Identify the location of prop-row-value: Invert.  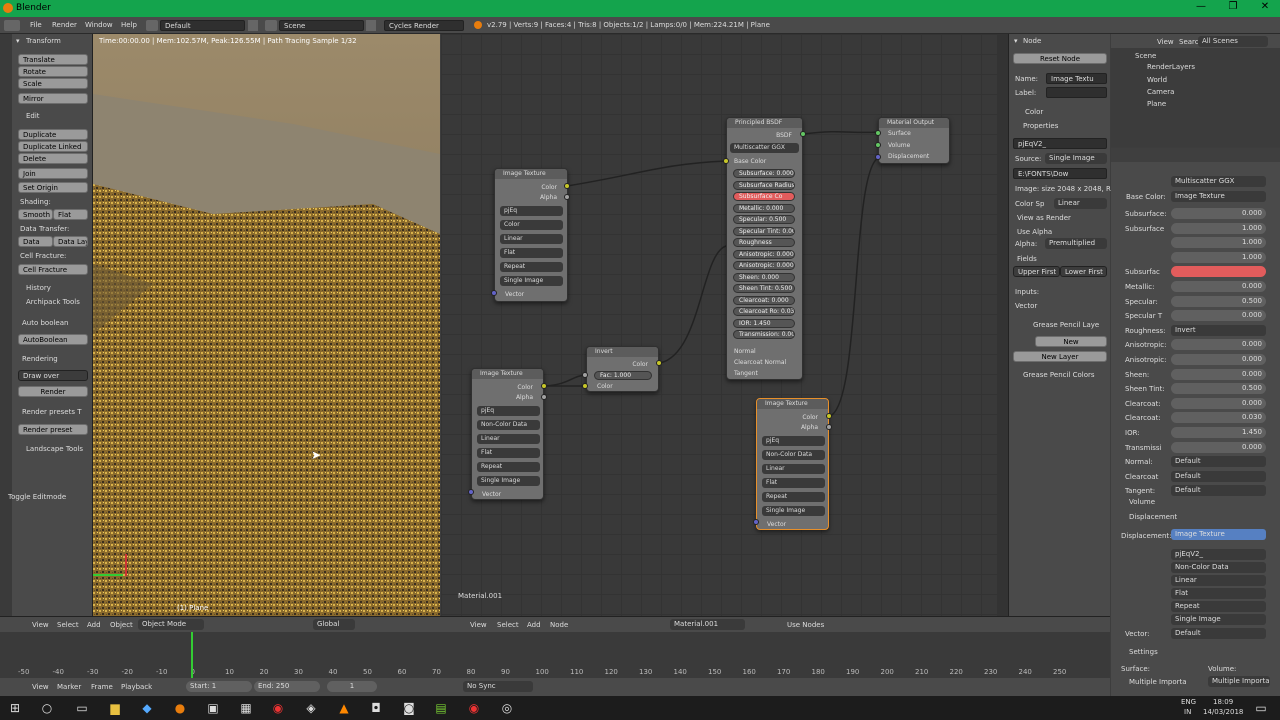
(1218, 330).